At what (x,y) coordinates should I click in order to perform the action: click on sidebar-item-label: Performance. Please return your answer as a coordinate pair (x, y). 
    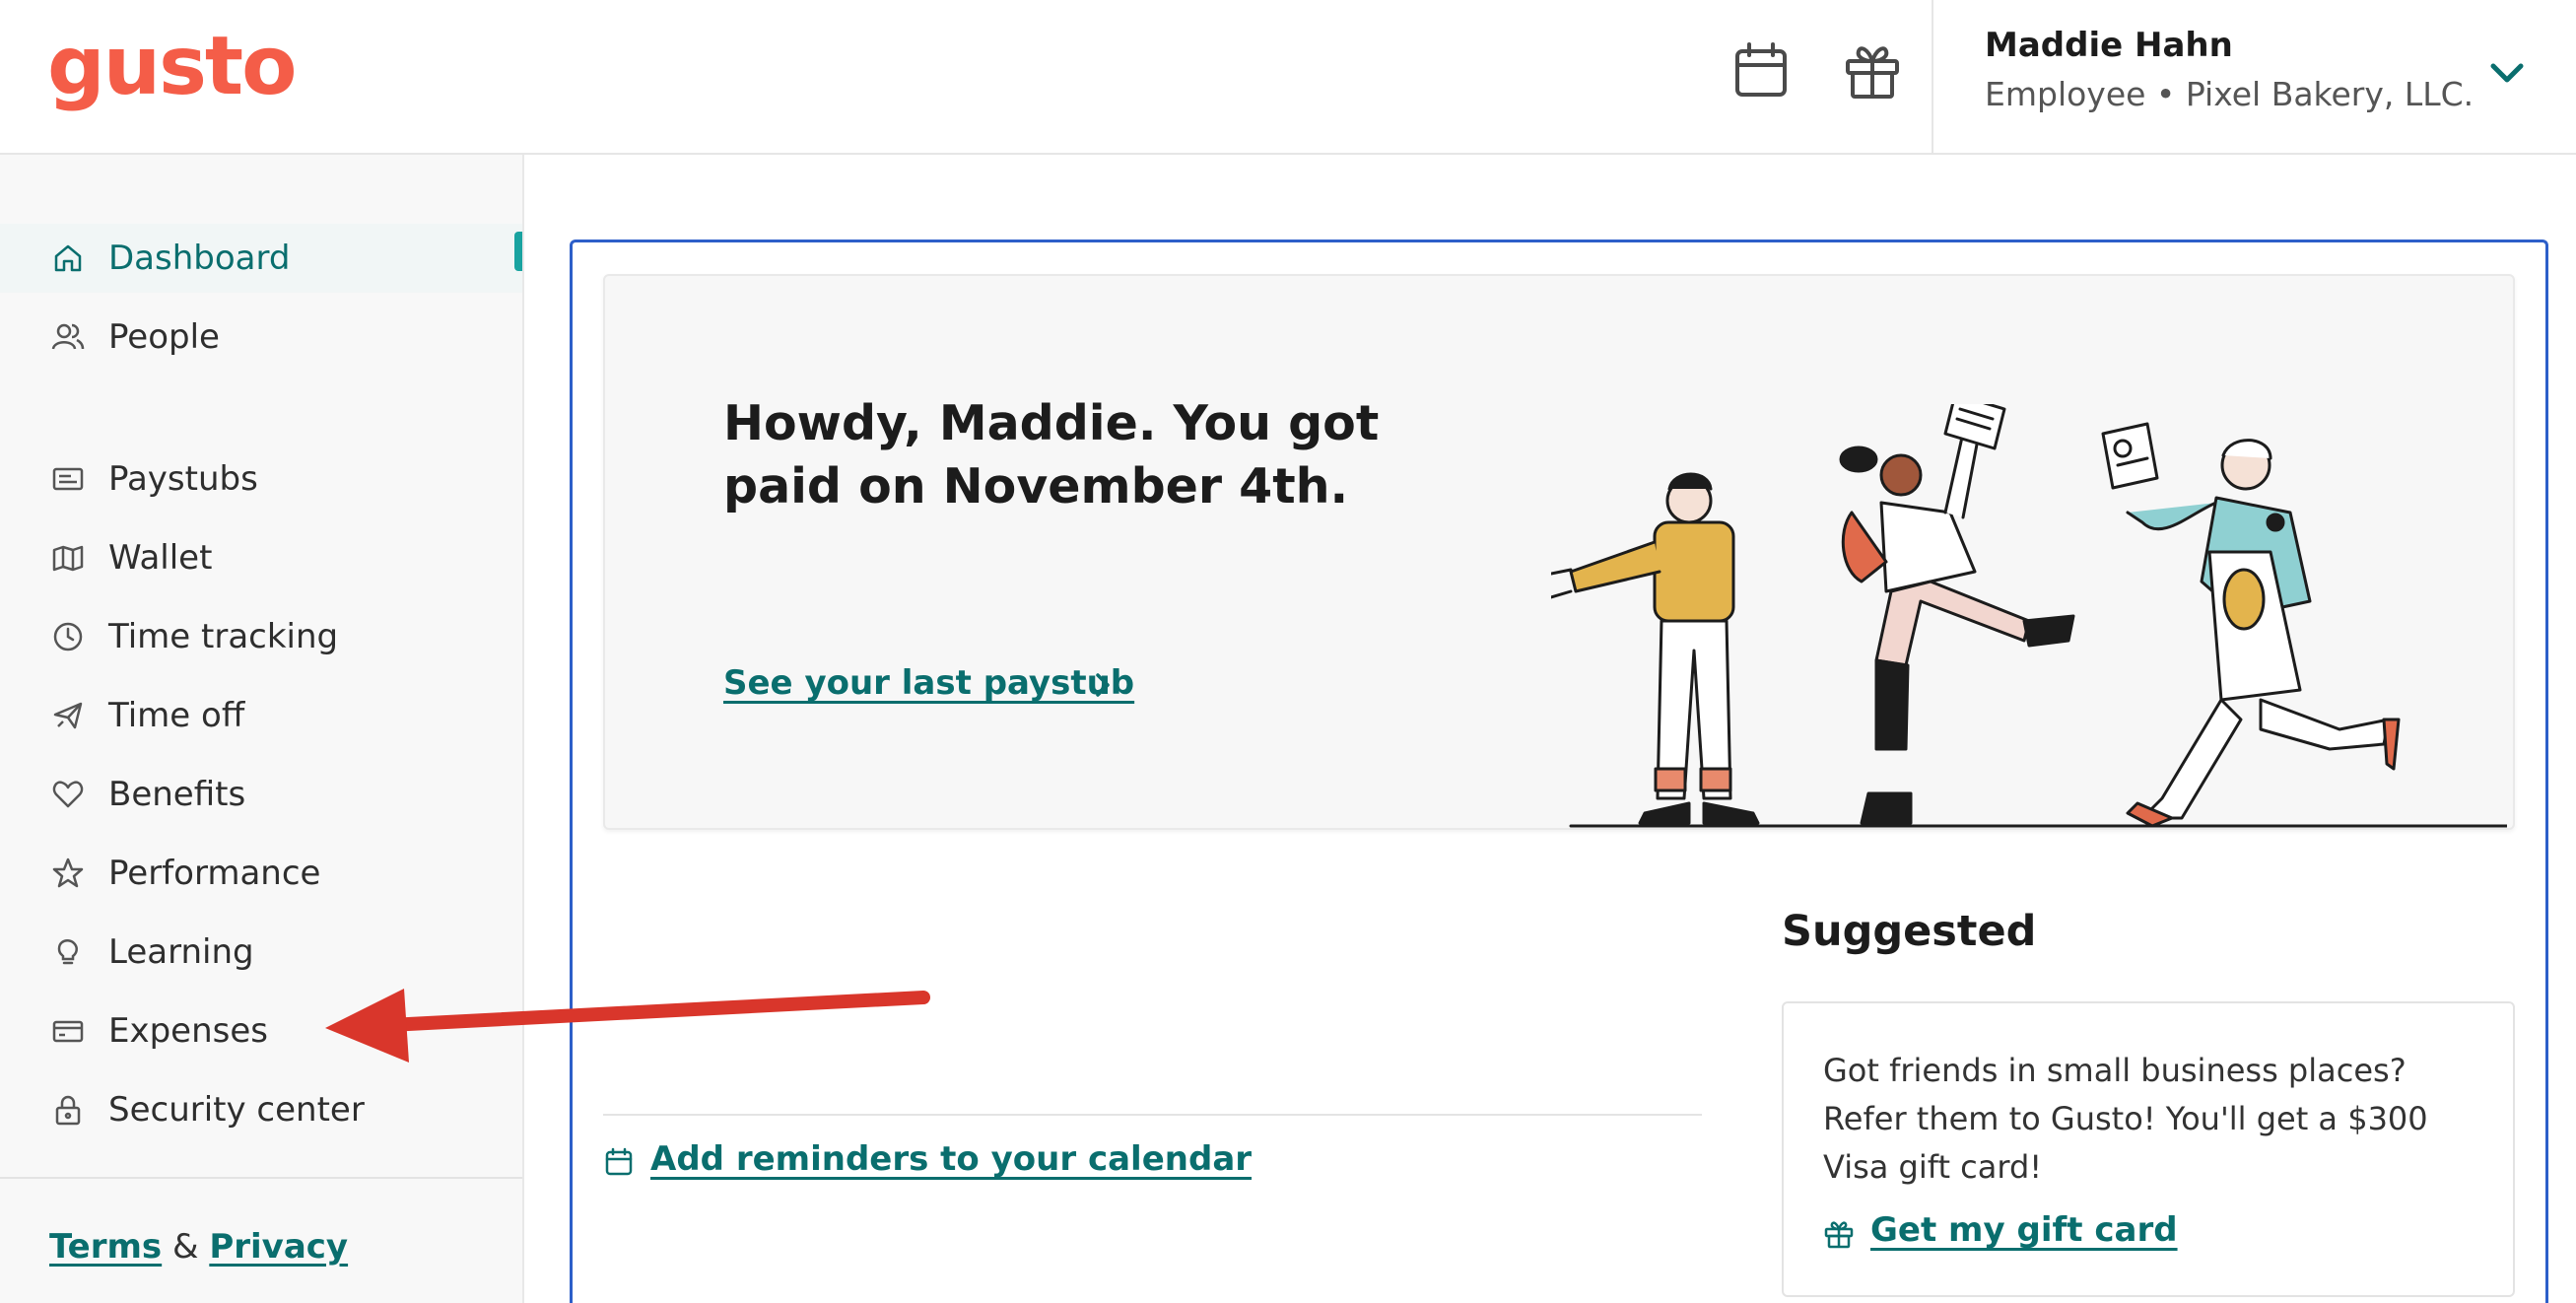
    Looking at the image, I should click on (214, 873).